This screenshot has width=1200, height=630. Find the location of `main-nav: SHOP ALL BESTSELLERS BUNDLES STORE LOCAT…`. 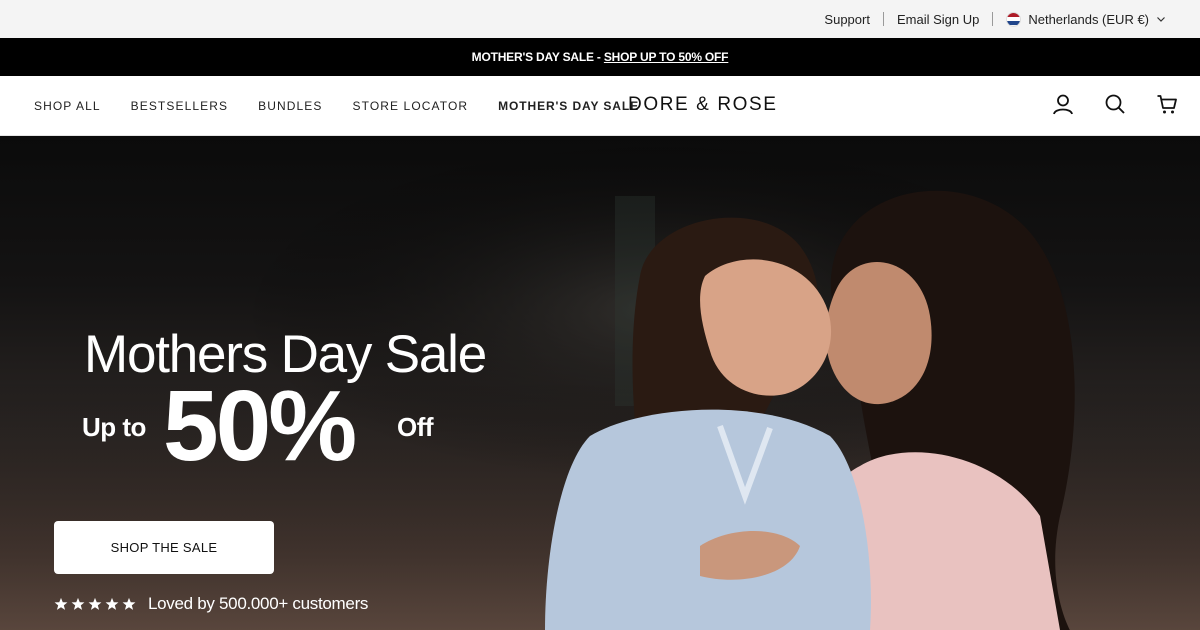

main-nav: SHOP ALL BESTSELLERS BUNDLES STORE LOCAT… is located at coordinates (600, 106).